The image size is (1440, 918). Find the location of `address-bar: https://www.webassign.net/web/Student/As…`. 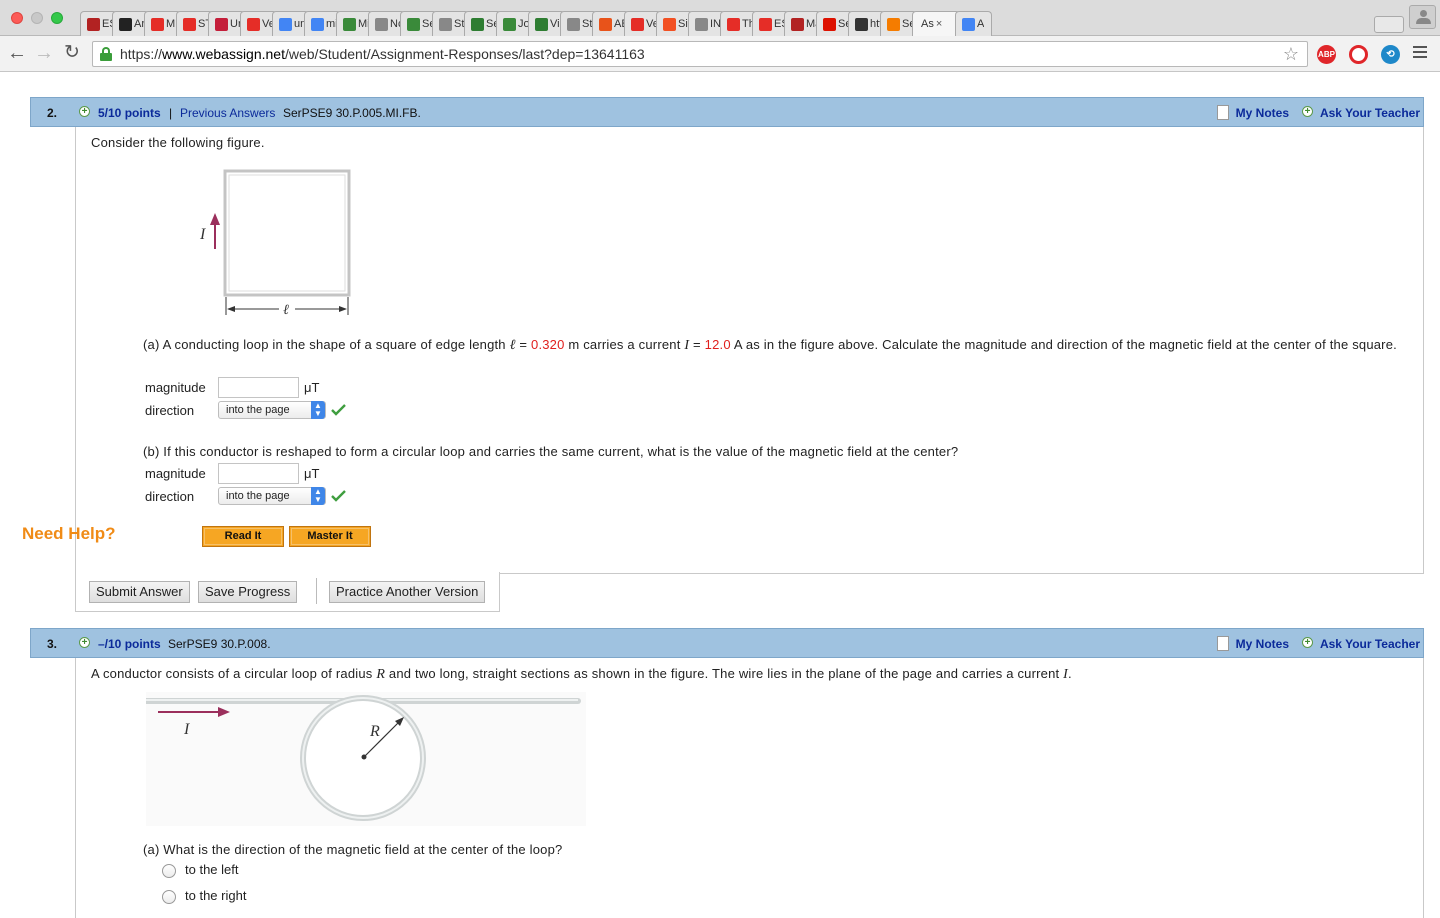

address-bar: https://www.webassign.net/web/Student/As… is located at coordinates (700, 54).